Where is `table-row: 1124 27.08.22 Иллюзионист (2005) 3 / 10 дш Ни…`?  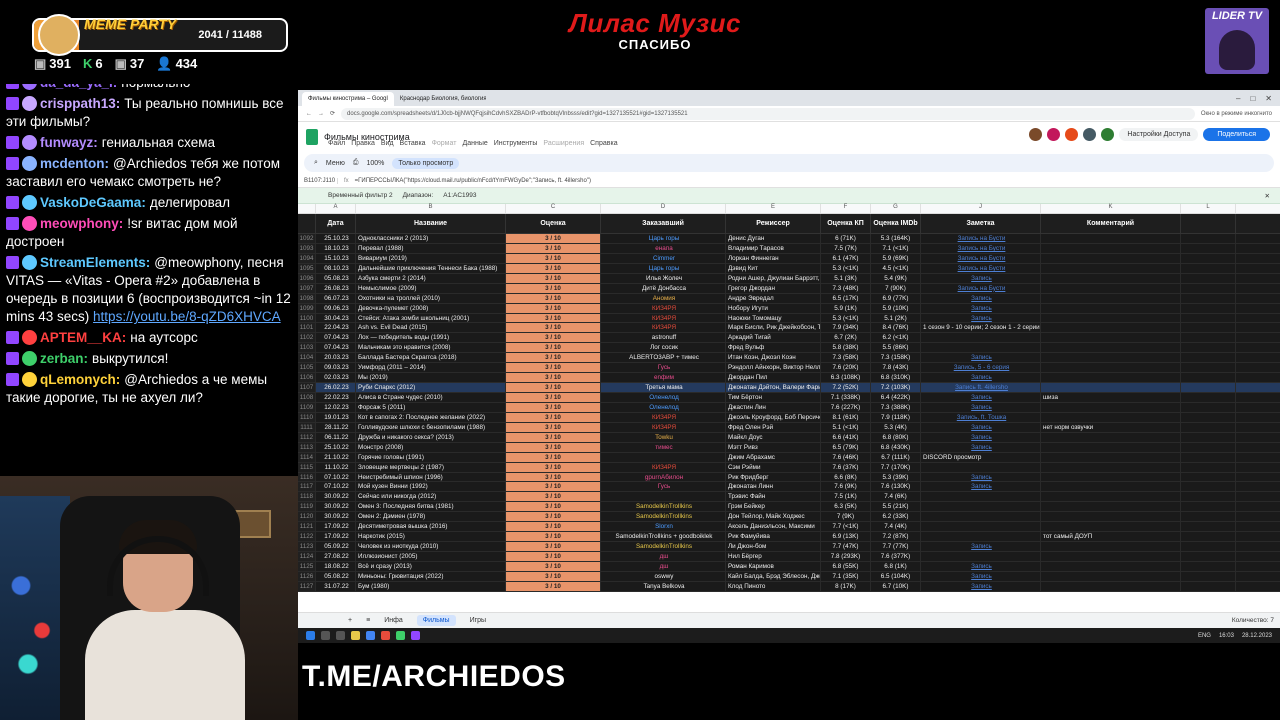
table-row: 1124 27.08.22 Иллюзионист (2005) 3 / 10 дш Ни… is located at coordinates (789, 557).